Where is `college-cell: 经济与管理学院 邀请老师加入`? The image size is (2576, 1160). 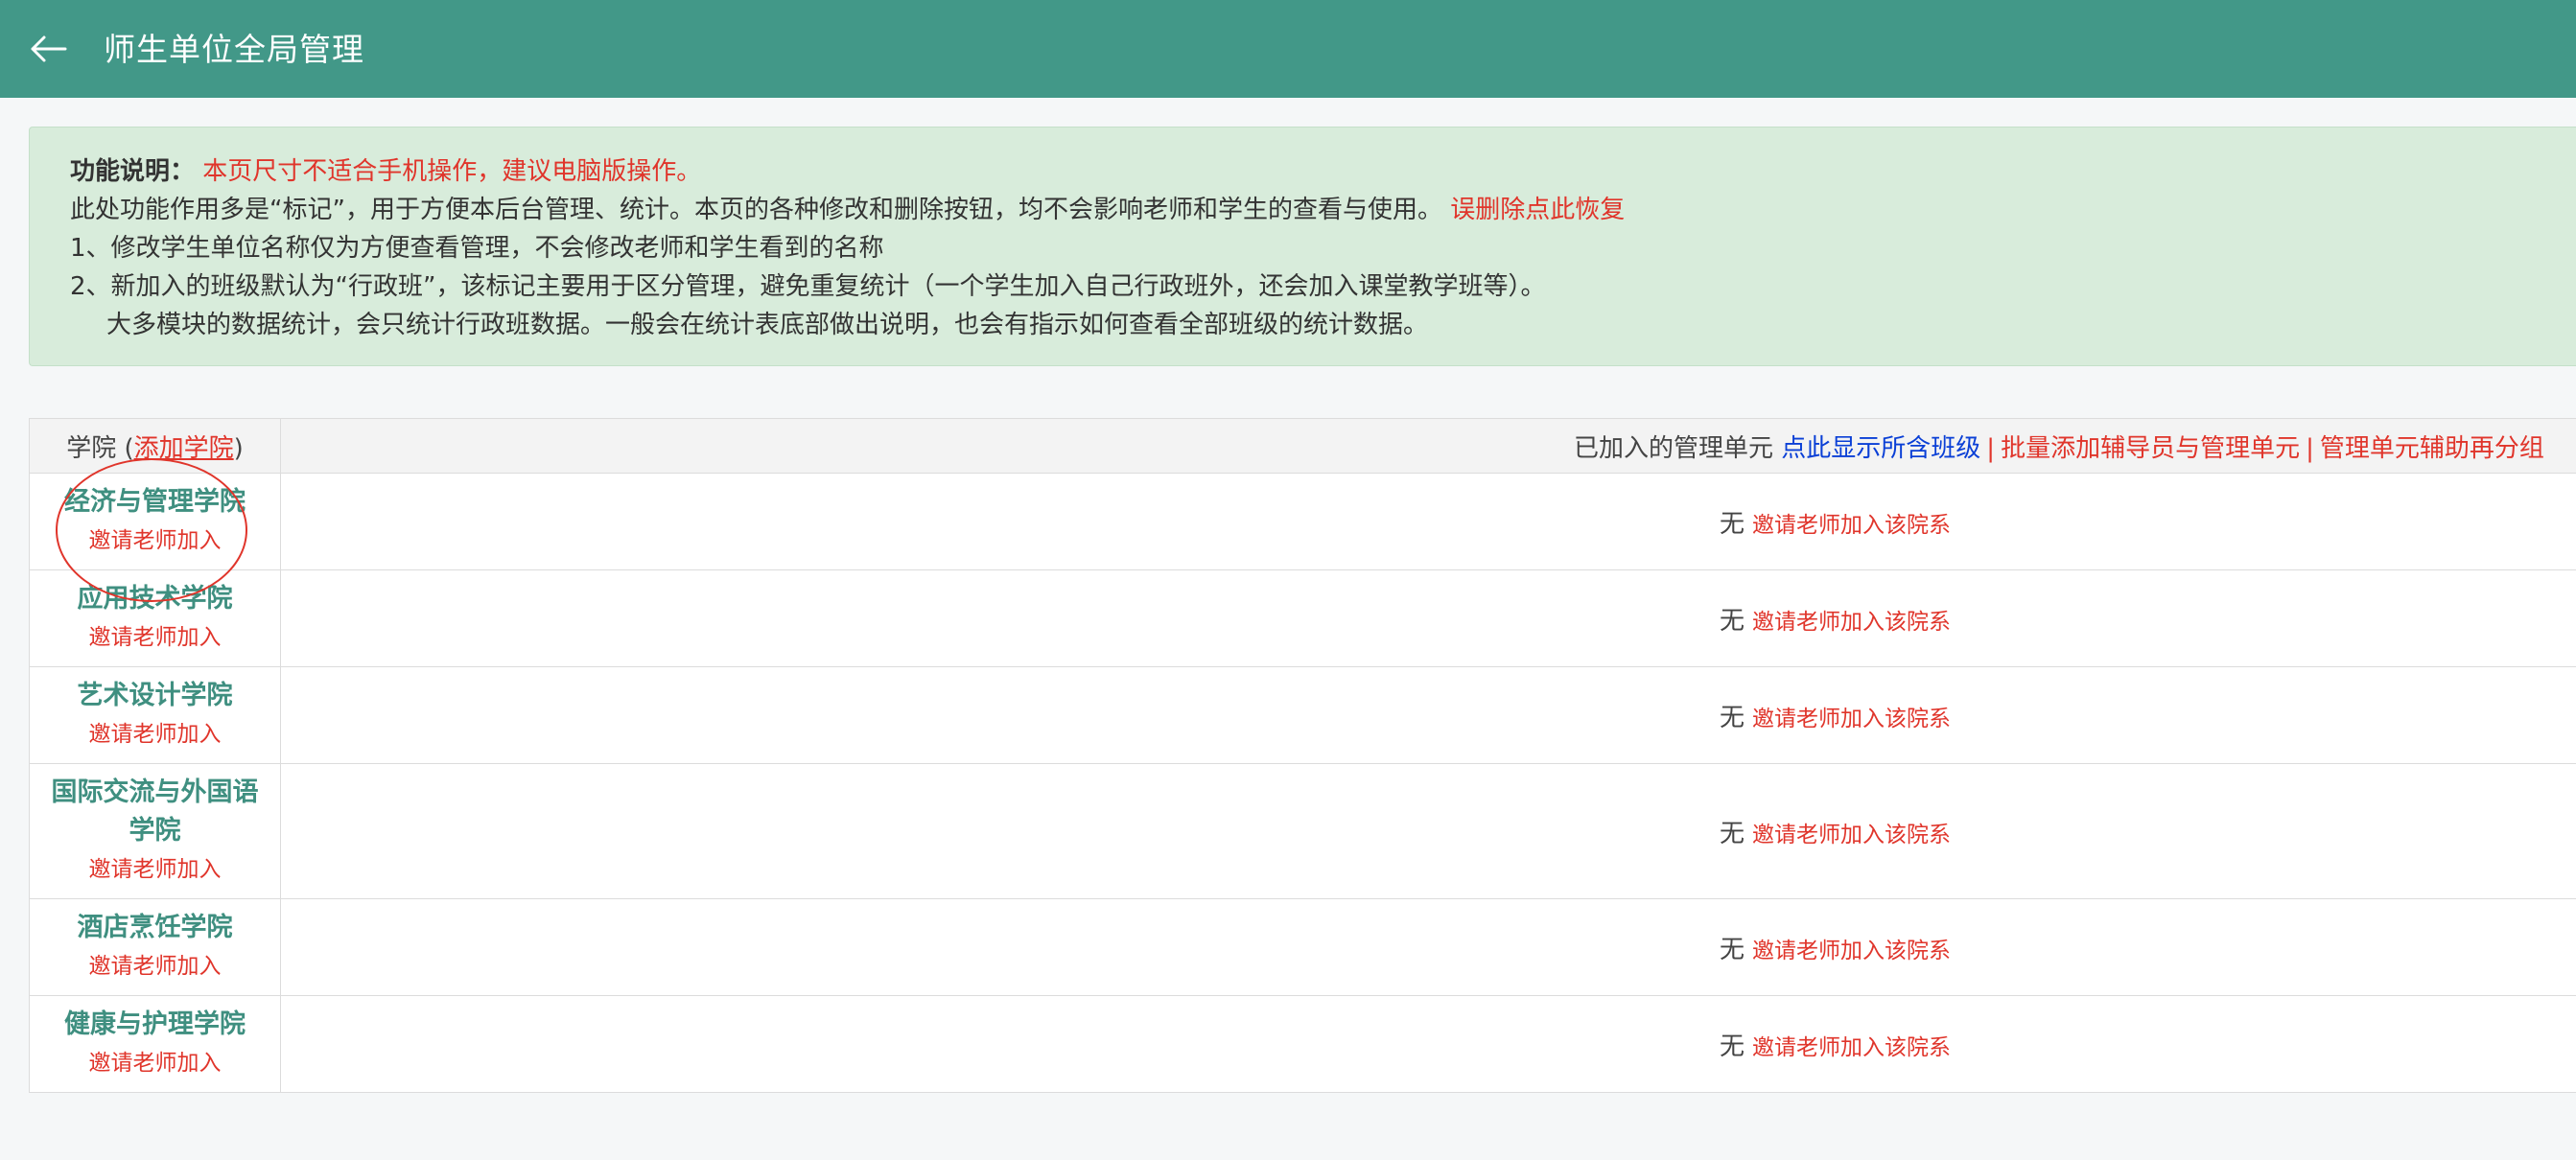
college-cell: 经济与管理学院 邀请老师加入 is located at coordinates (155, 521).